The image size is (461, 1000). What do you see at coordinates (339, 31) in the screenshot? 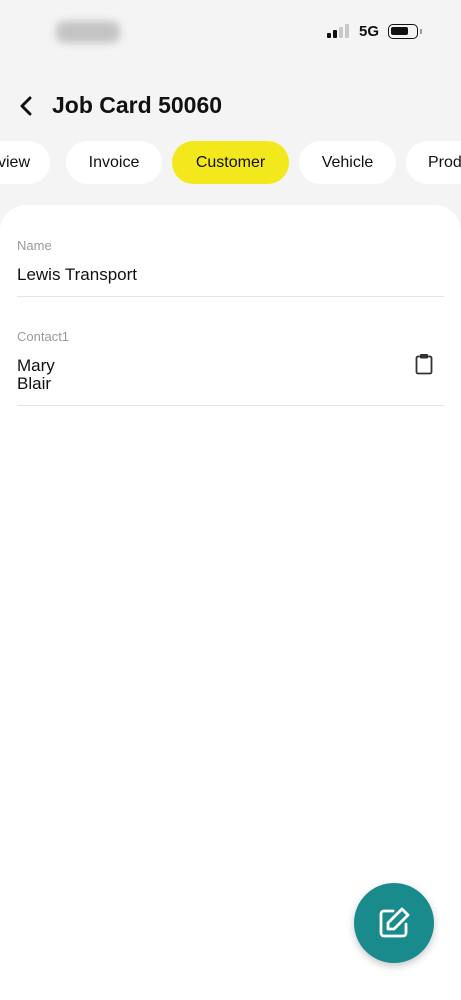
I see `signal-icon` at bounding box center [339, 31].